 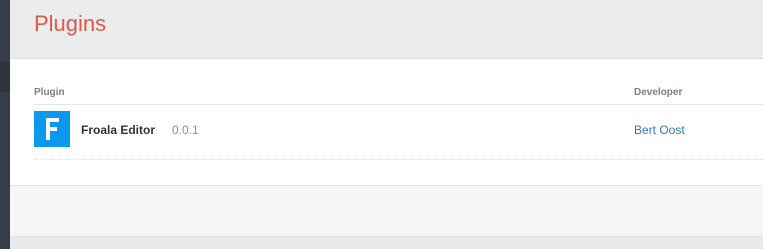 What do you see at coordinates (185, 130) in the screenshot?
I see `plugin-version: 0.0.1` at bounding box center [185, 130].